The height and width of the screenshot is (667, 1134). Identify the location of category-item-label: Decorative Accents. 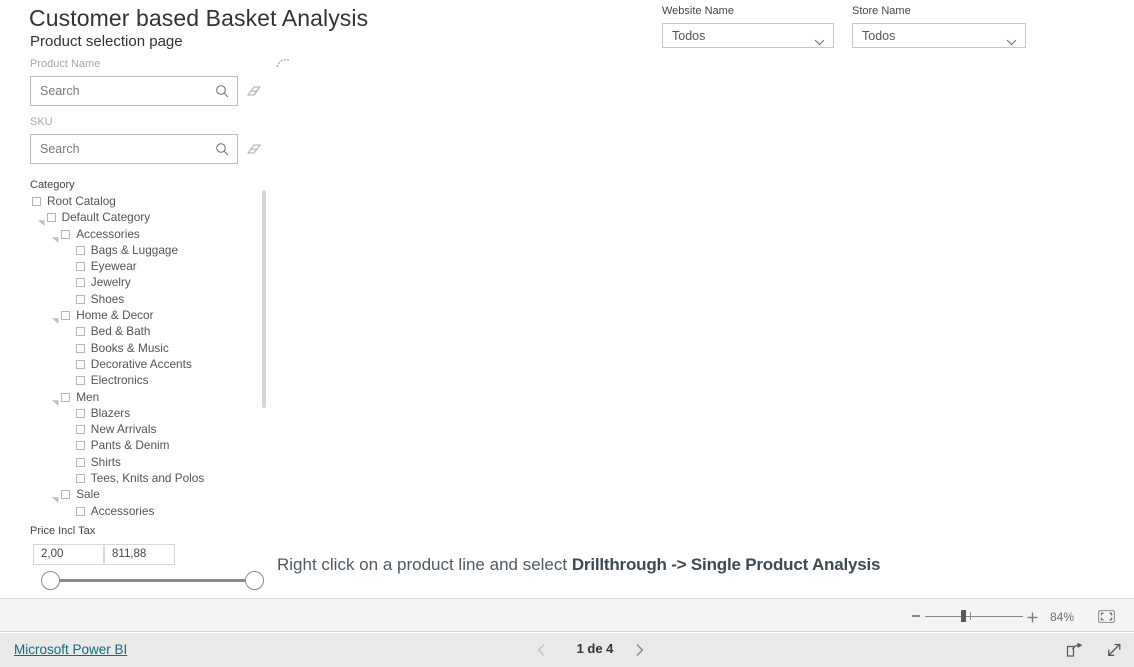
(141, 363).